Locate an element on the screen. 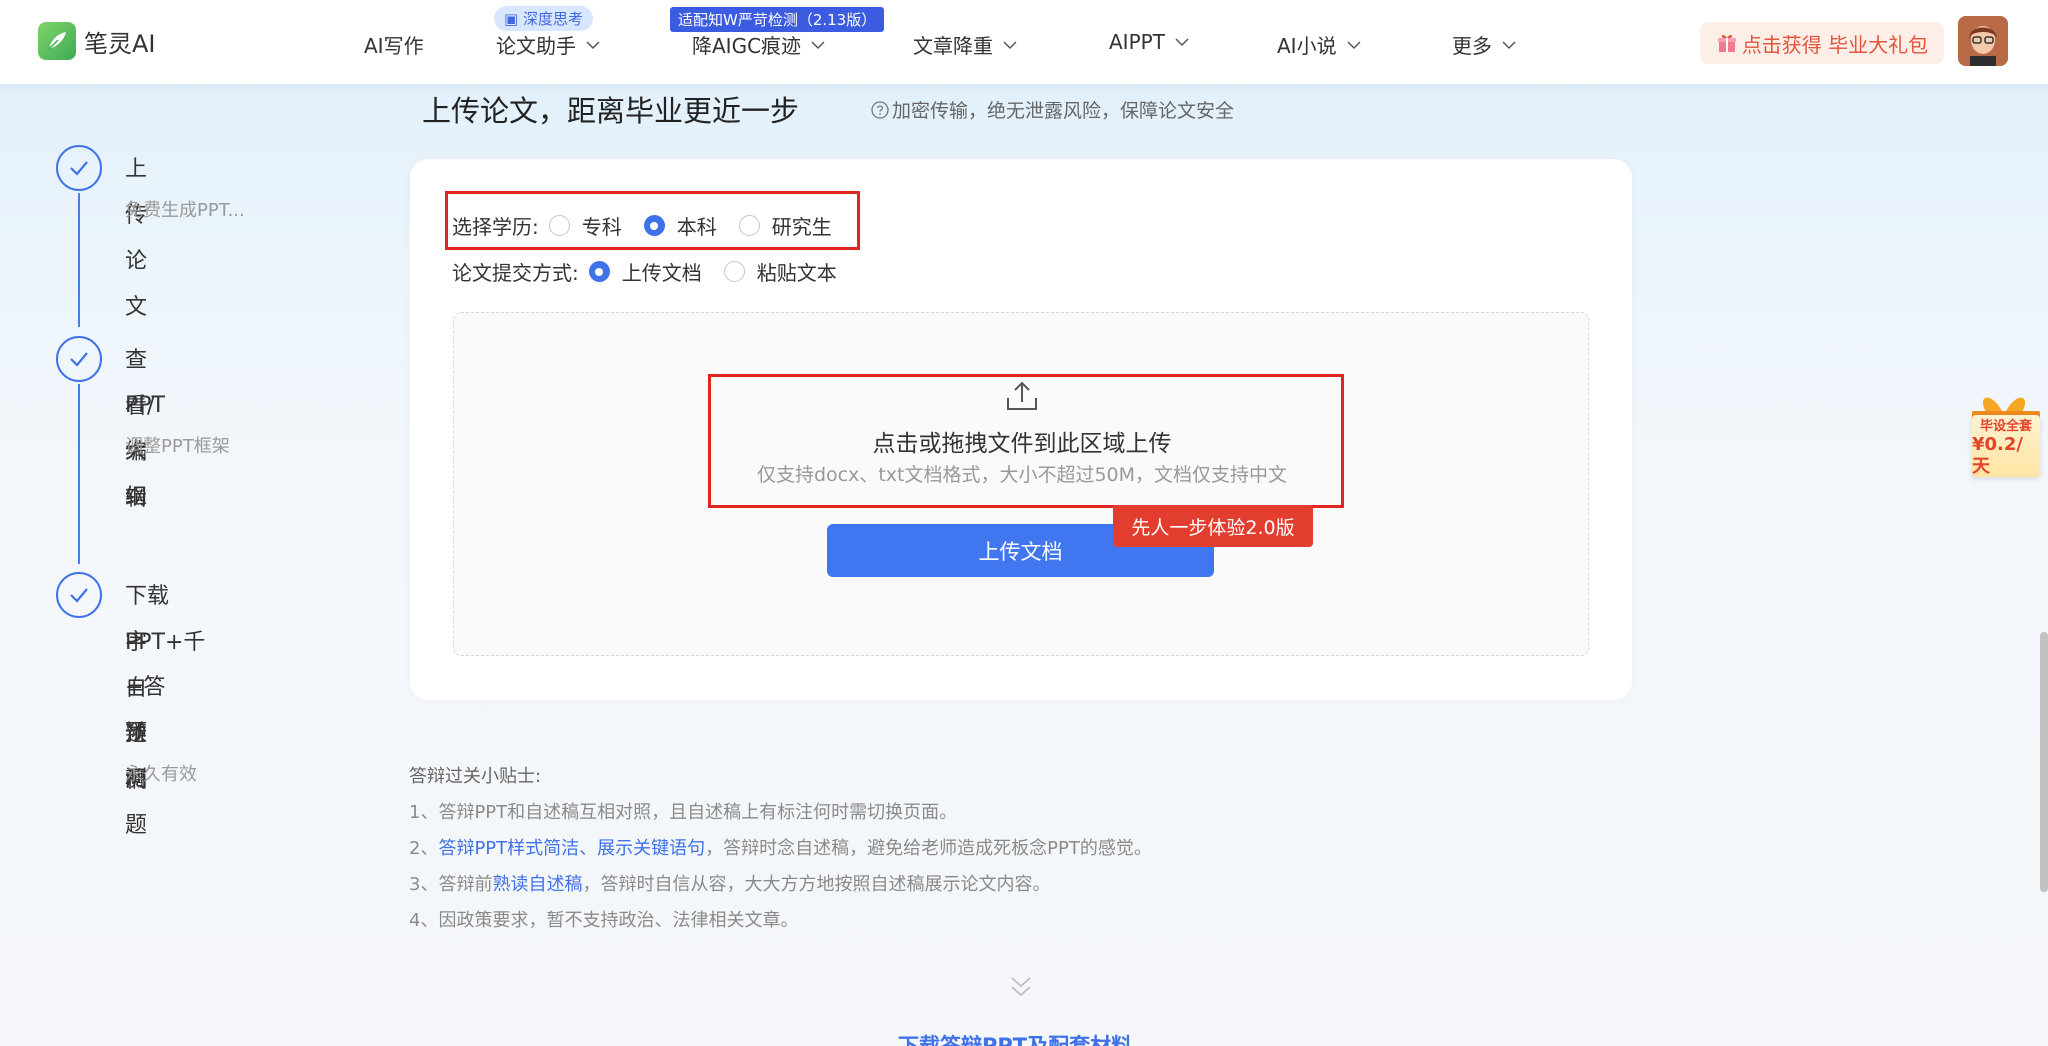 The width and height of the screenshot is (2048, 1046). edit-icon: ▣ is located at coordinates (511, 19).